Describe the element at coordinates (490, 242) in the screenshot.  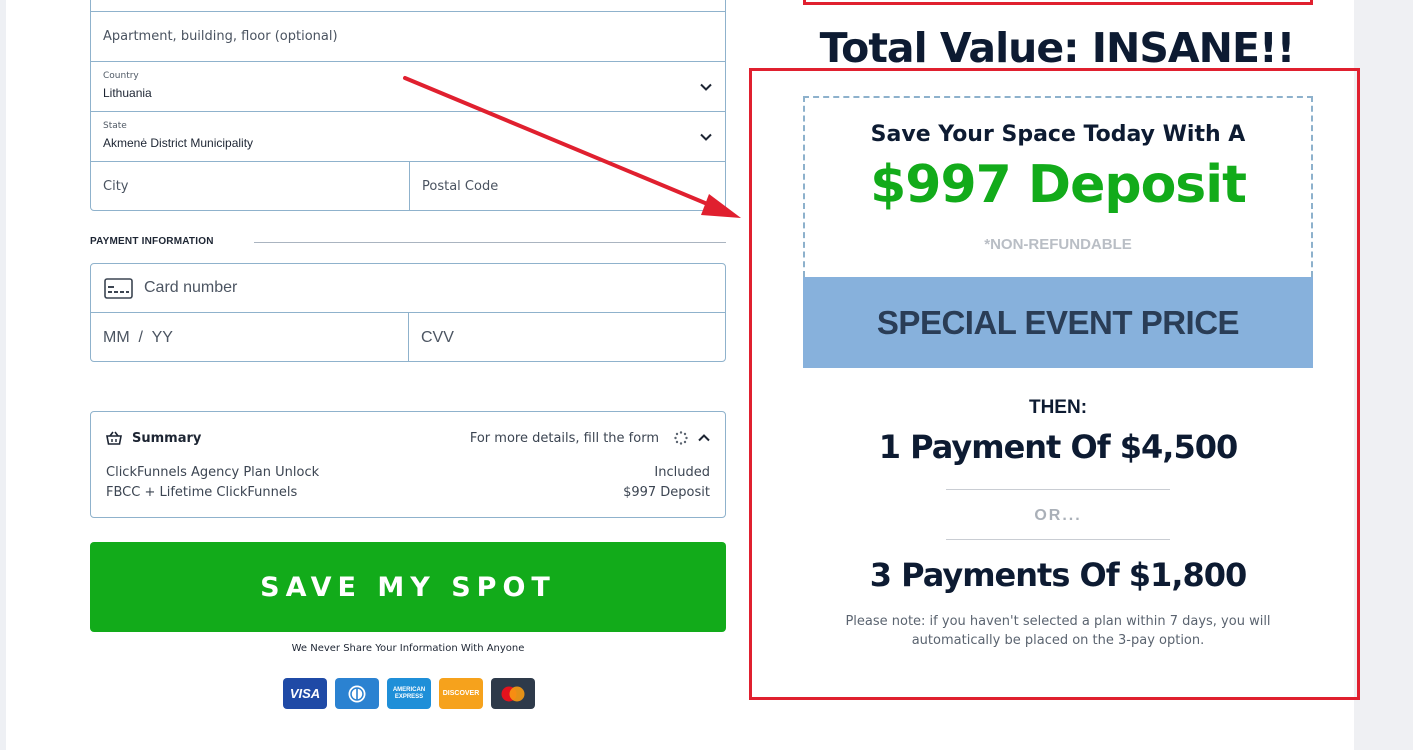
I see `section-divider` at that location.